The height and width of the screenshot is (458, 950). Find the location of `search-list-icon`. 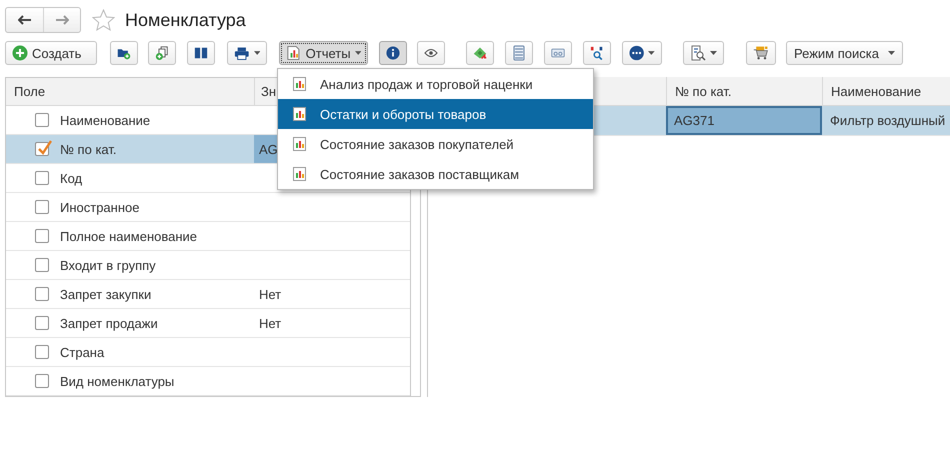

search-list-icon is located at coordinates (698, 53).